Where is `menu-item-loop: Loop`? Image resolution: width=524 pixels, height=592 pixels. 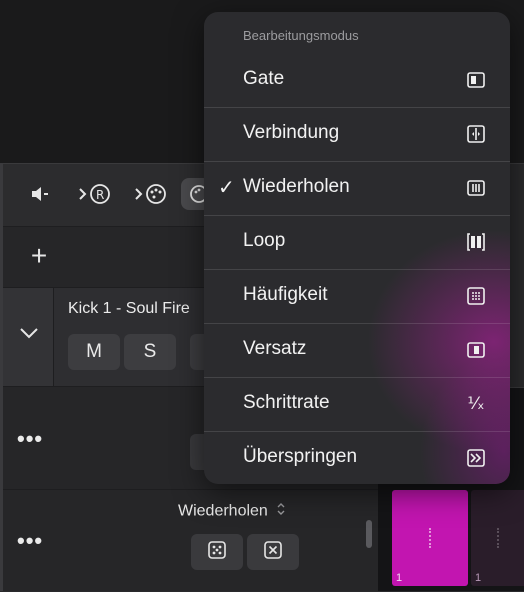 menu-item-loop: Loop is located at coordinates (357, 242).